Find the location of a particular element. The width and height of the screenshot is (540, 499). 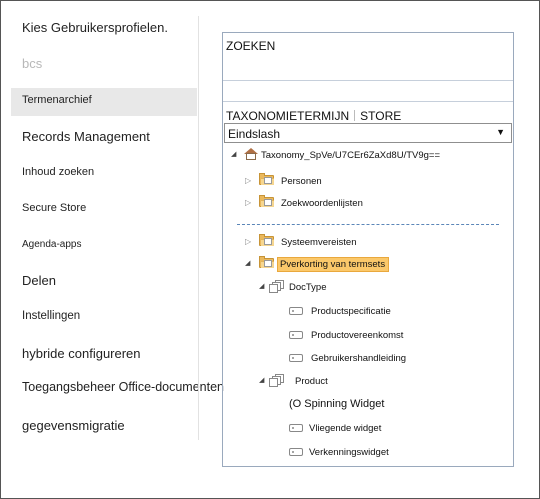

nav-item-user-profiles: Kies Gebruikersprofielen. is located at coordinates (95, 27).